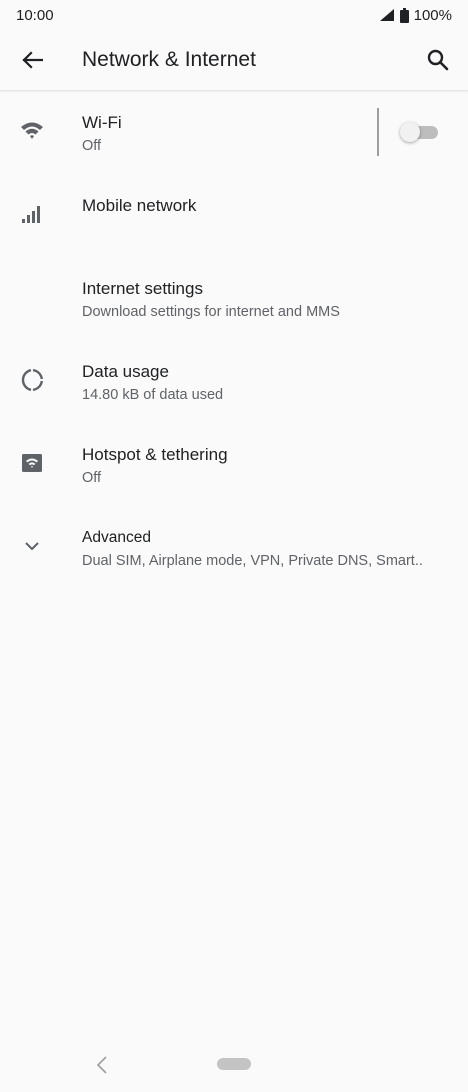 This screenshot has width=468, height=1092. What do you see at coordinates (211, 312) in the screenshot?
I see `internet-settings-summary: Download settings for internet and MMS` at bounding box center [211, 312].